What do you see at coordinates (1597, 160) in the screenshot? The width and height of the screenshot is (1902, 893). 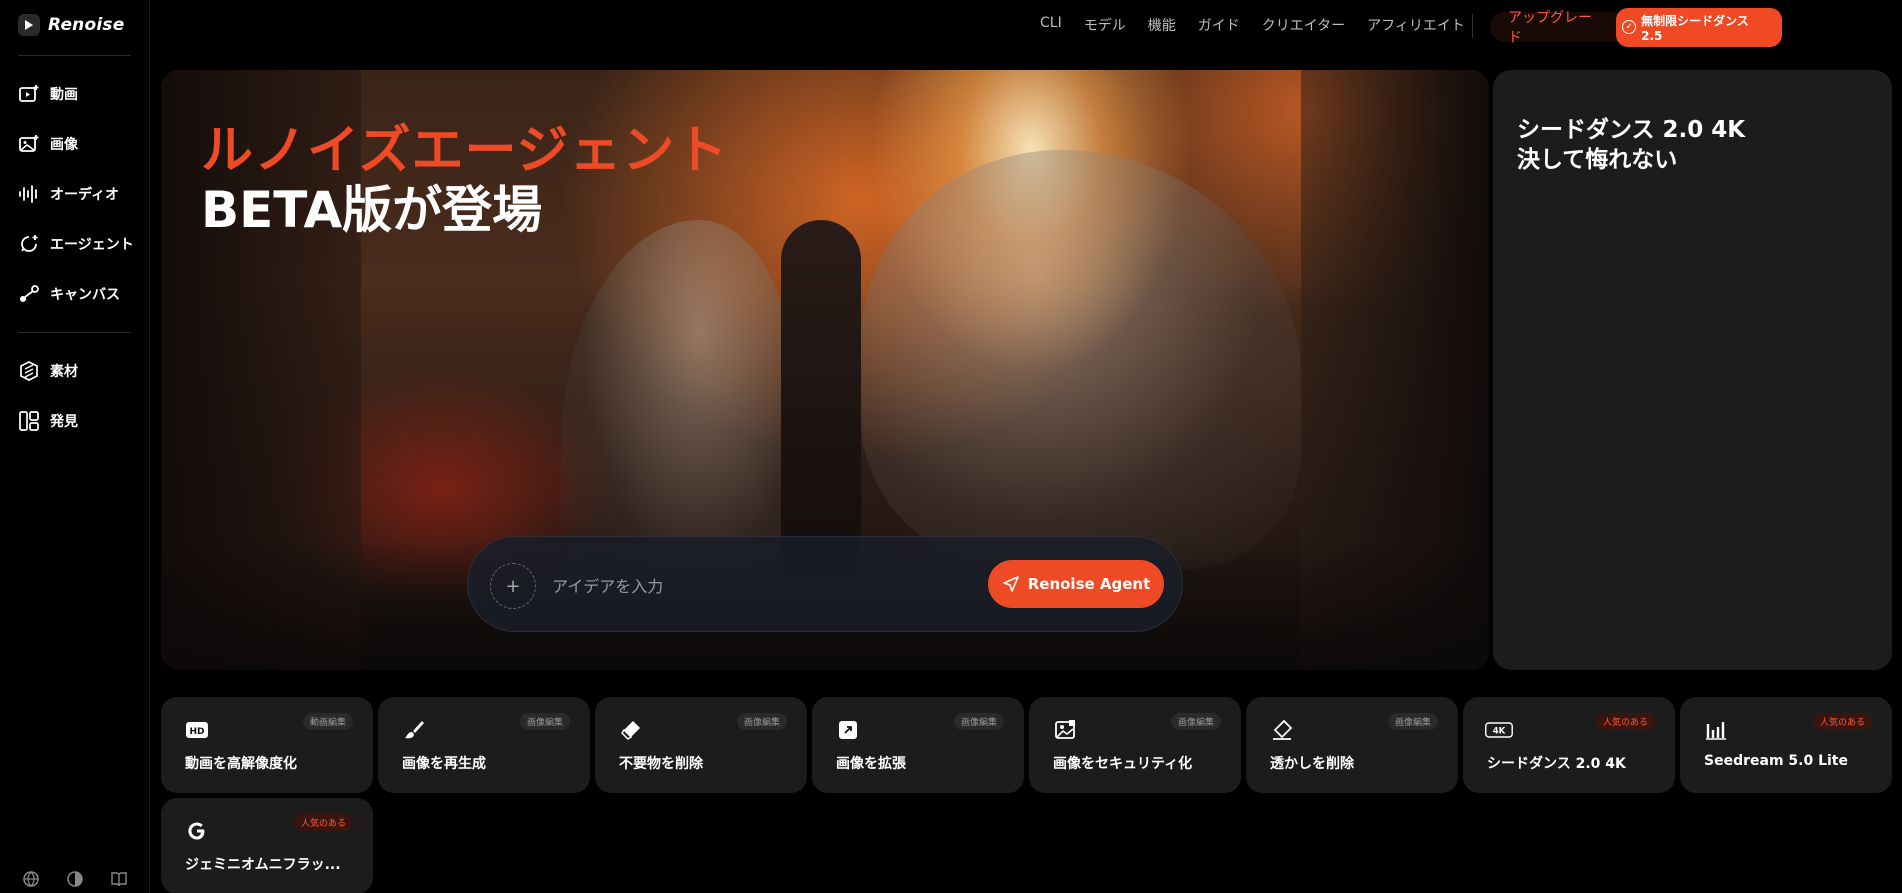 I see `promo-tagline: 決して悔れない` at bounding box center [1597, 160].